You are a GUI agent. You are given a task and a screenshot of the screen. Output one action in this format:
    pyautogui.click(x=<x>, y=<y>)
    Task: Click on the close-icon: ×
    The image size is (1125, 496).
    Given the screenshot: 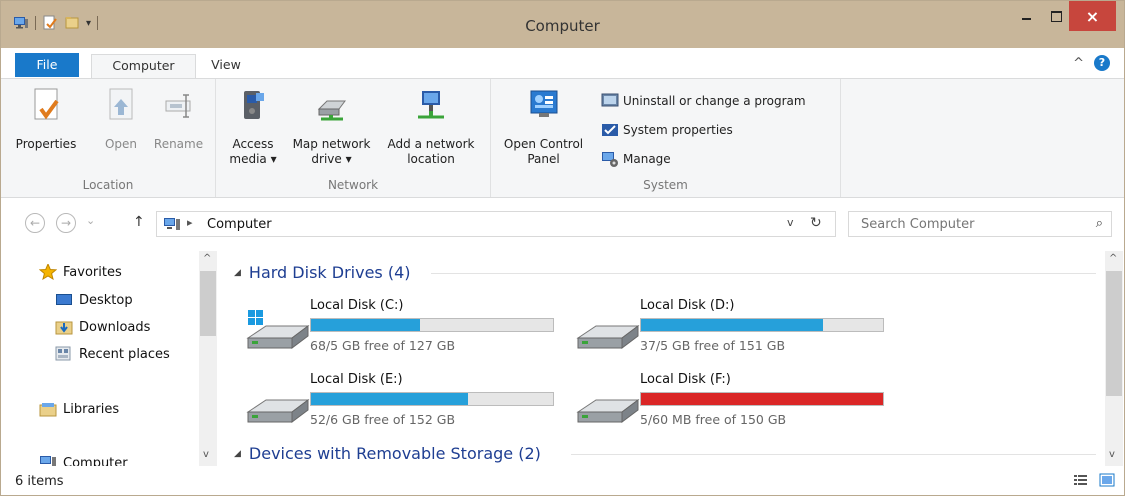 What is the action you would take?
    pyautogui.click(x=1092, y=16)
    